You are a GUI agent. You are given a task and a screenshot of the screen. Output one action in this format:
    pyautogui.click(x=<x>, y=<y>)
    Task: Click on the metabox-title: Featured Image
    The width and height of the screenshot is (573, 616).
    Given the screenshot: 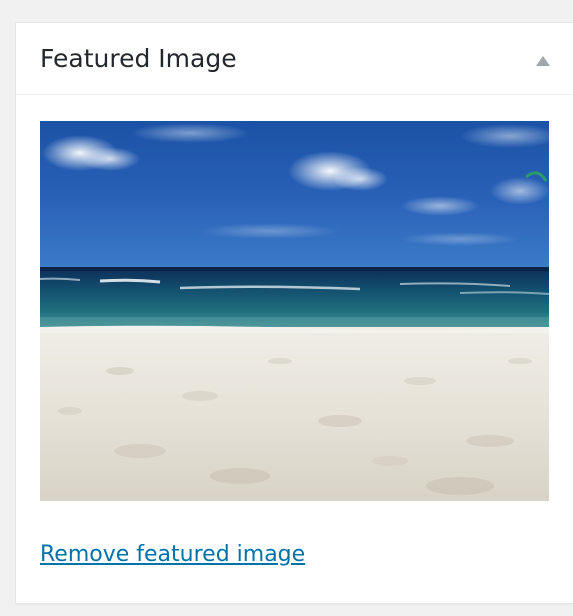 What is the action you would take?
    pyautogui.click(x=138, y=58)
    